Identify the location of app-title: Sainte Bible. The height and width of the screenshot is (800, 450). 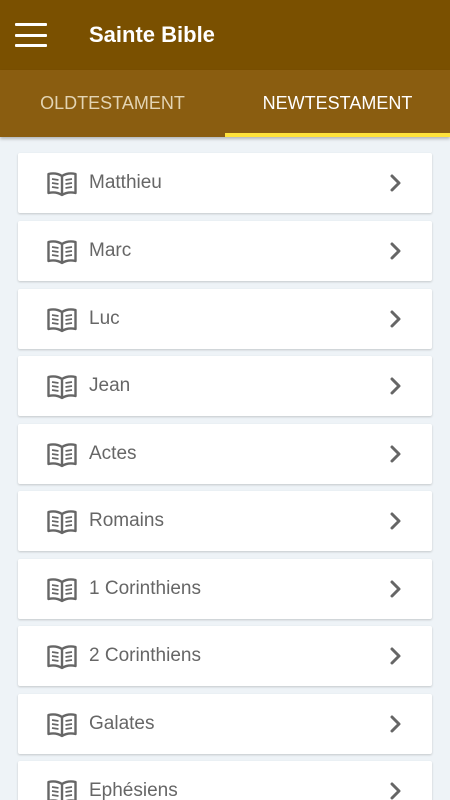
(152, 34).